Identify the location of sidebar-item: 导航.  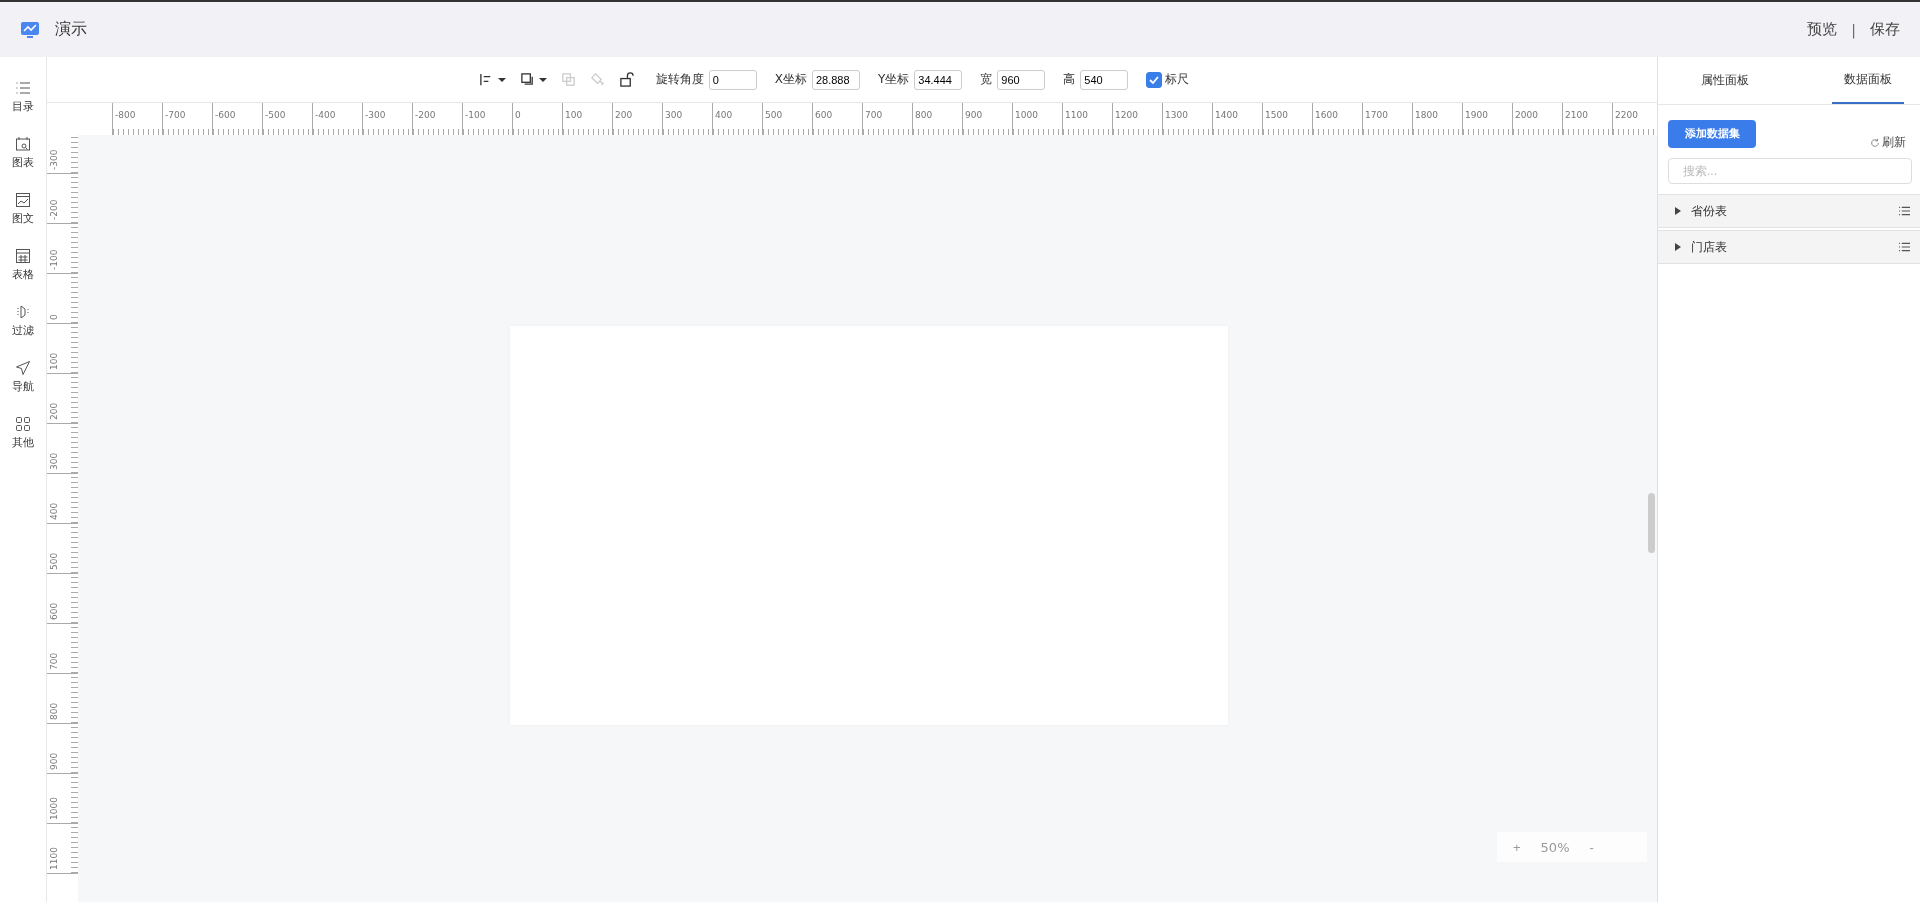
(23, 388).